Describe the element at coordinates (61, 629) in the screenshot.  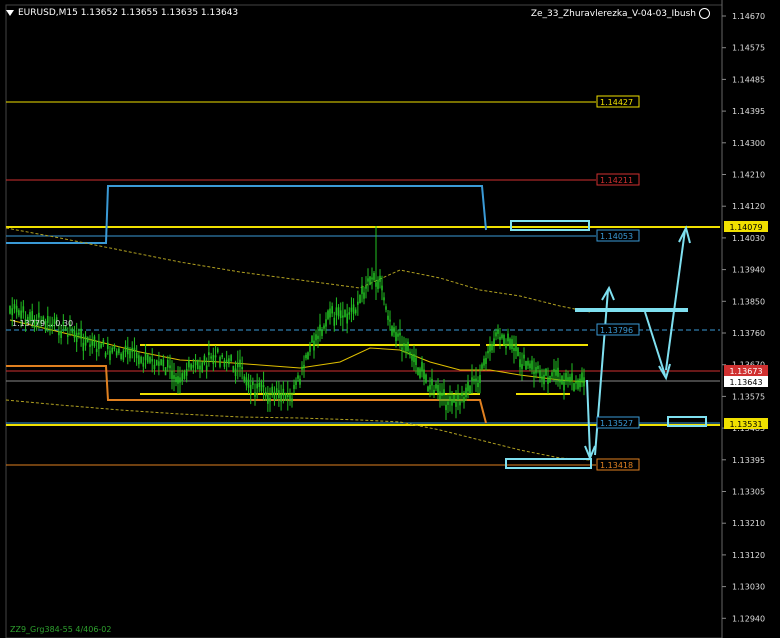
I see `footer-label: ZZ9_Grg384-55 4/406-02` at that location.